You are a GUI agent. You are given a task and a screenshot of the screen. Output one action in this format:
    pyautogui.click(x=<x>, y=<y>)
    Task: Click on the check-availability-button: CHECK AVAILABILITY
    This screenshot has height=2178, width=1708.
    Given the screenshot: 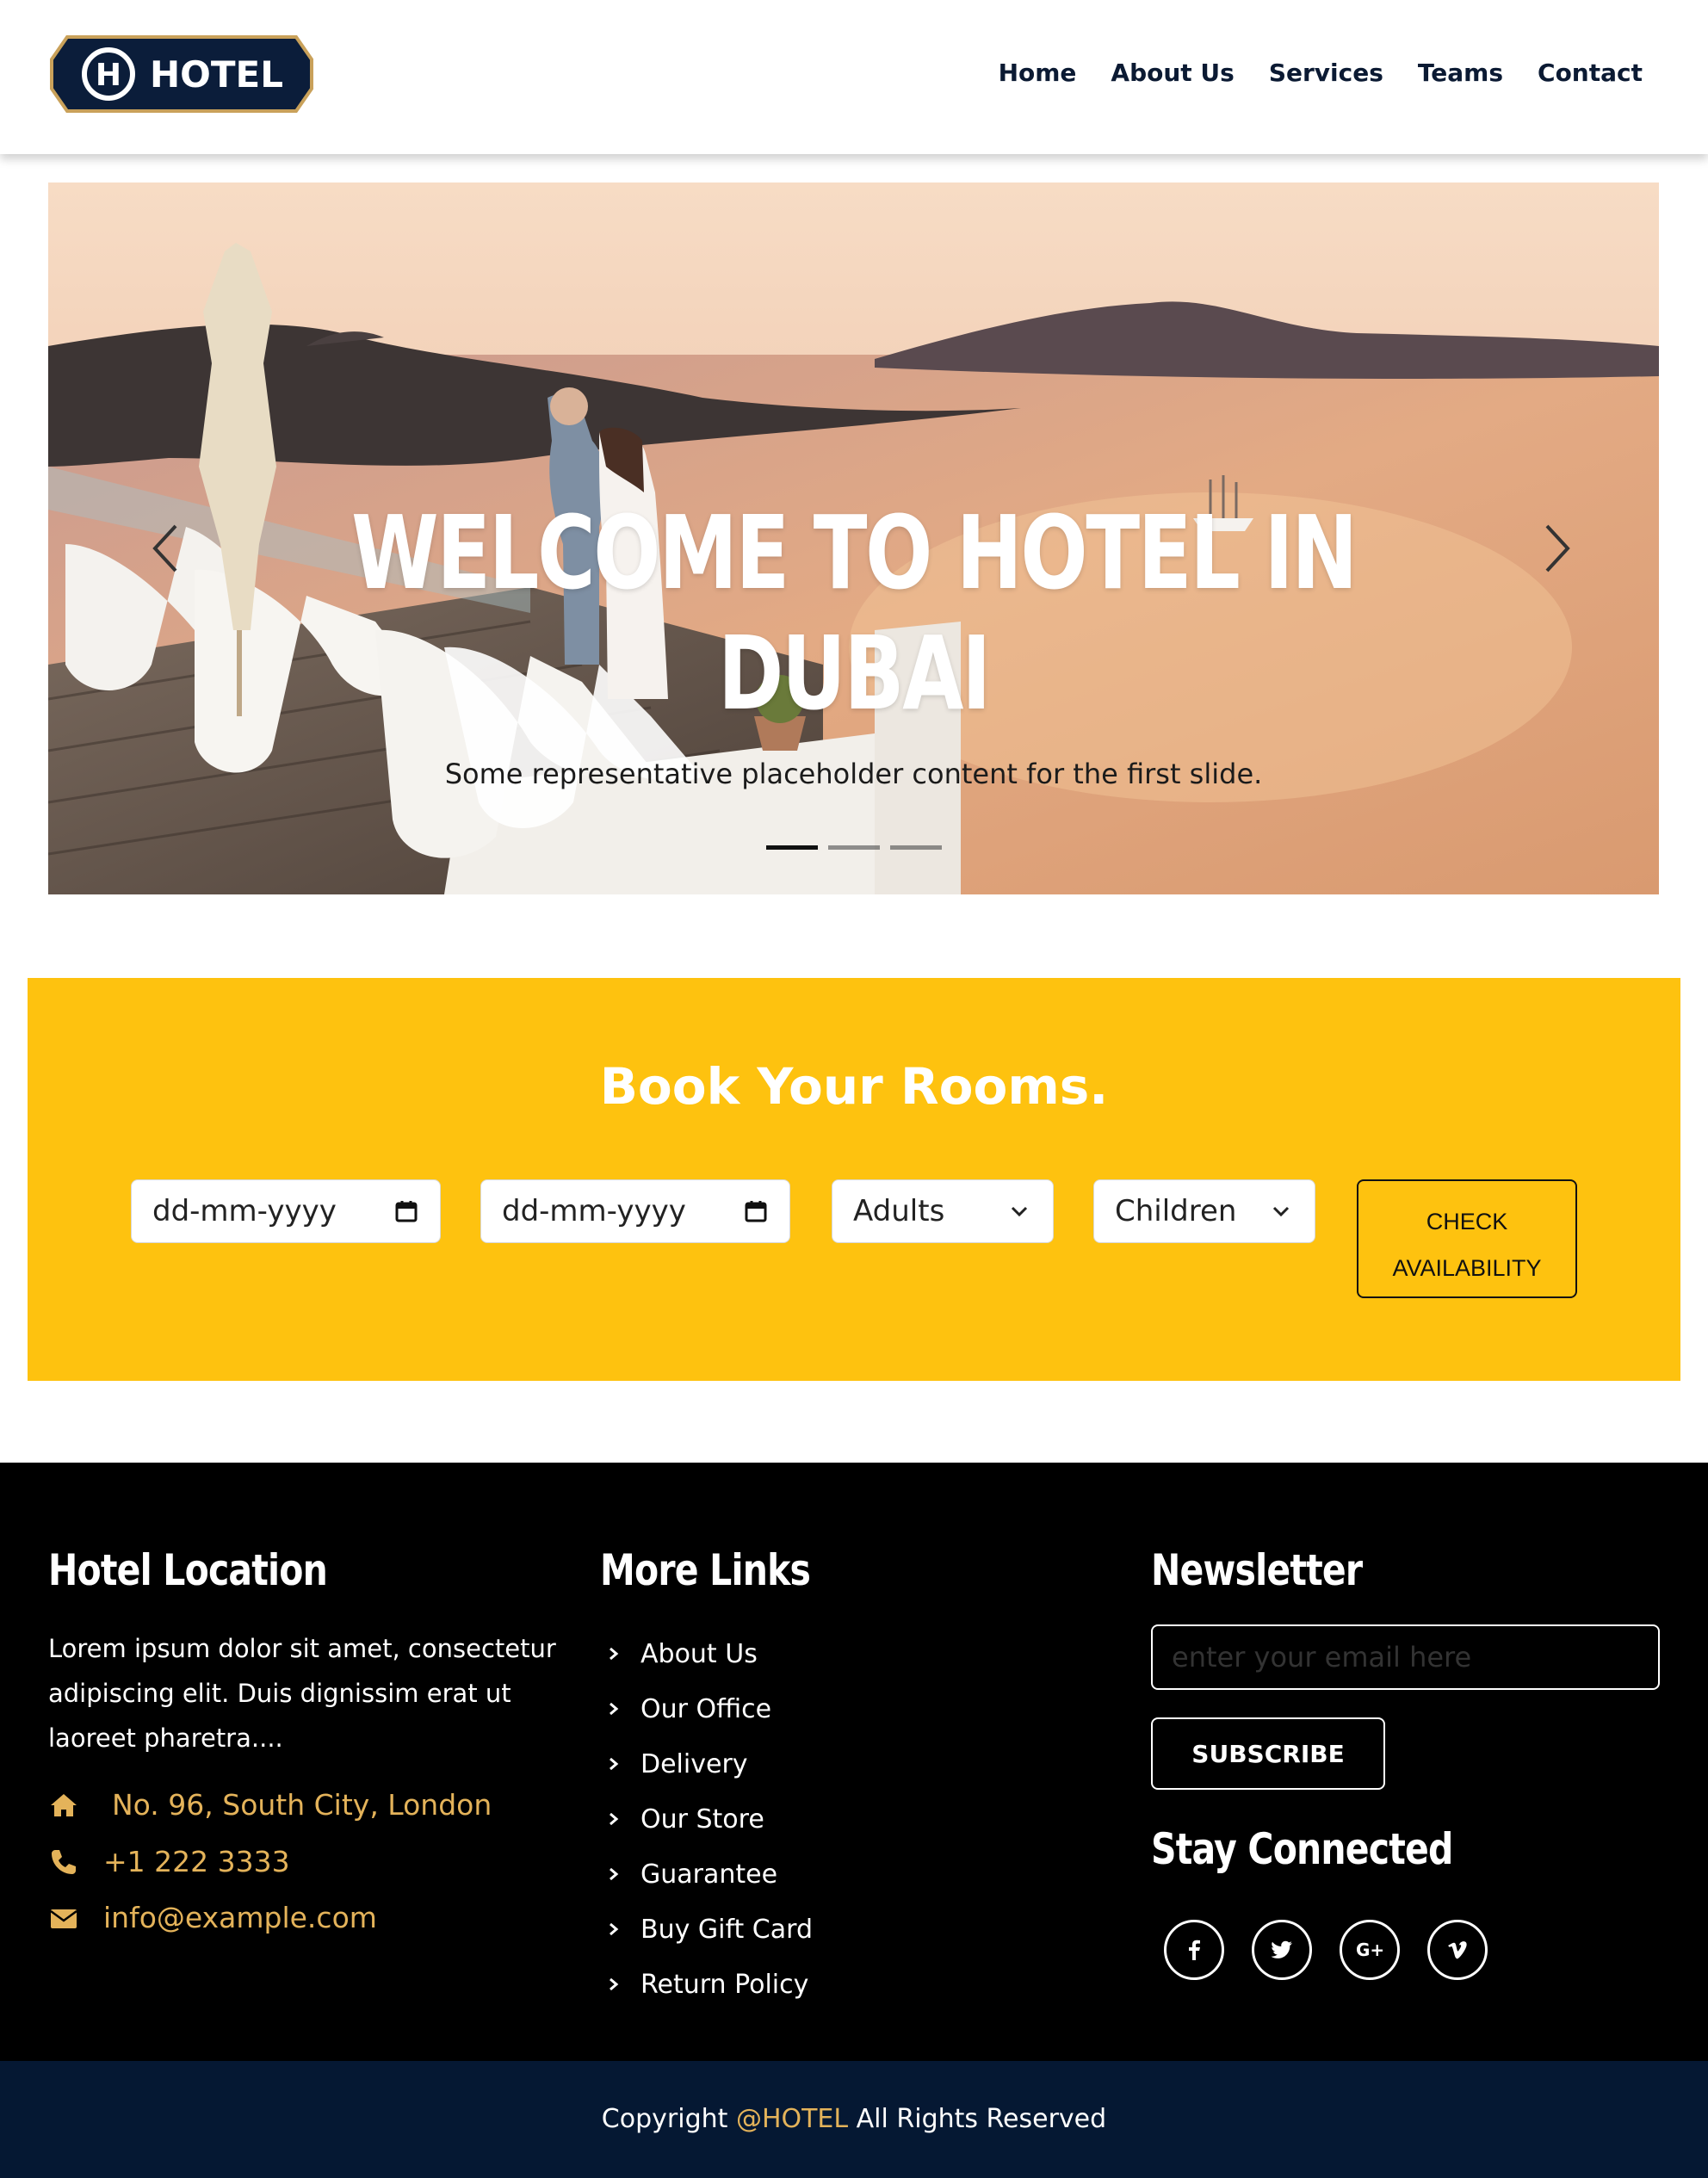 What is the action you would take?
    pyautogui.click(x=1467, y=1238)
    